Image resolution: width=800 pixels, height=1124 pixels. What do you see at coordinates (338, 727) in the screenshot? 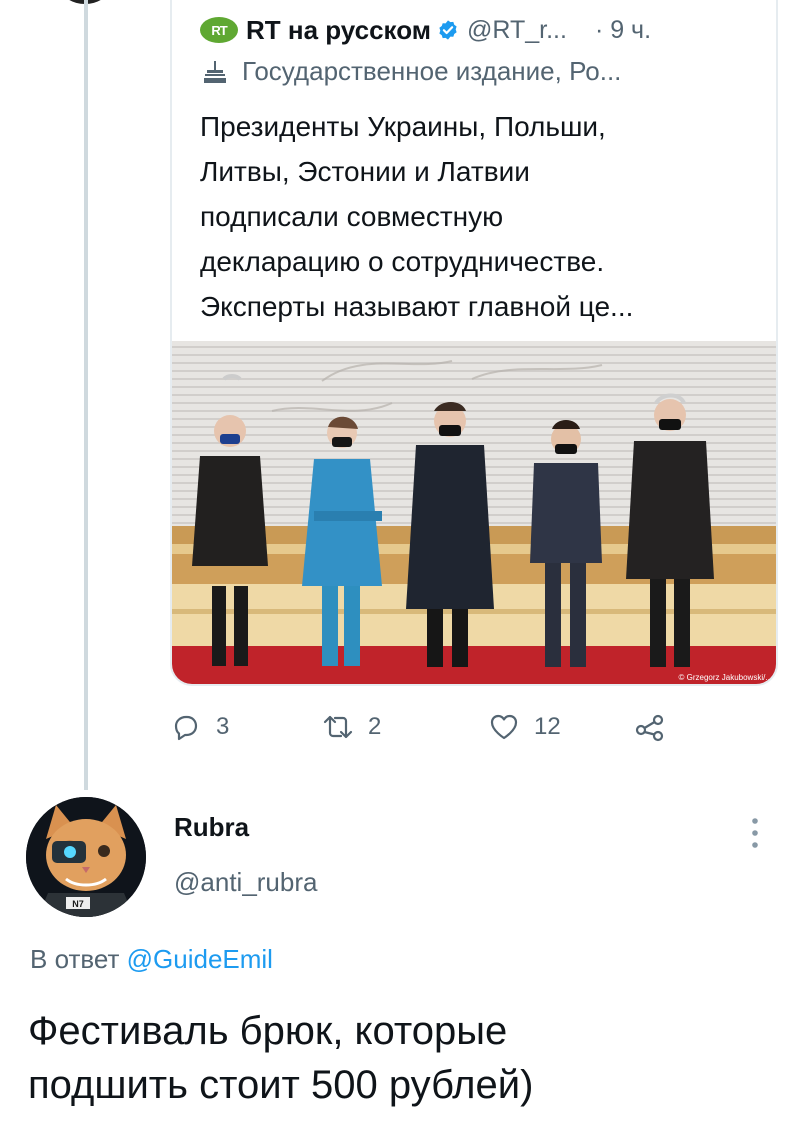
I see `retweet-icon` at bounding box center [338, 727].